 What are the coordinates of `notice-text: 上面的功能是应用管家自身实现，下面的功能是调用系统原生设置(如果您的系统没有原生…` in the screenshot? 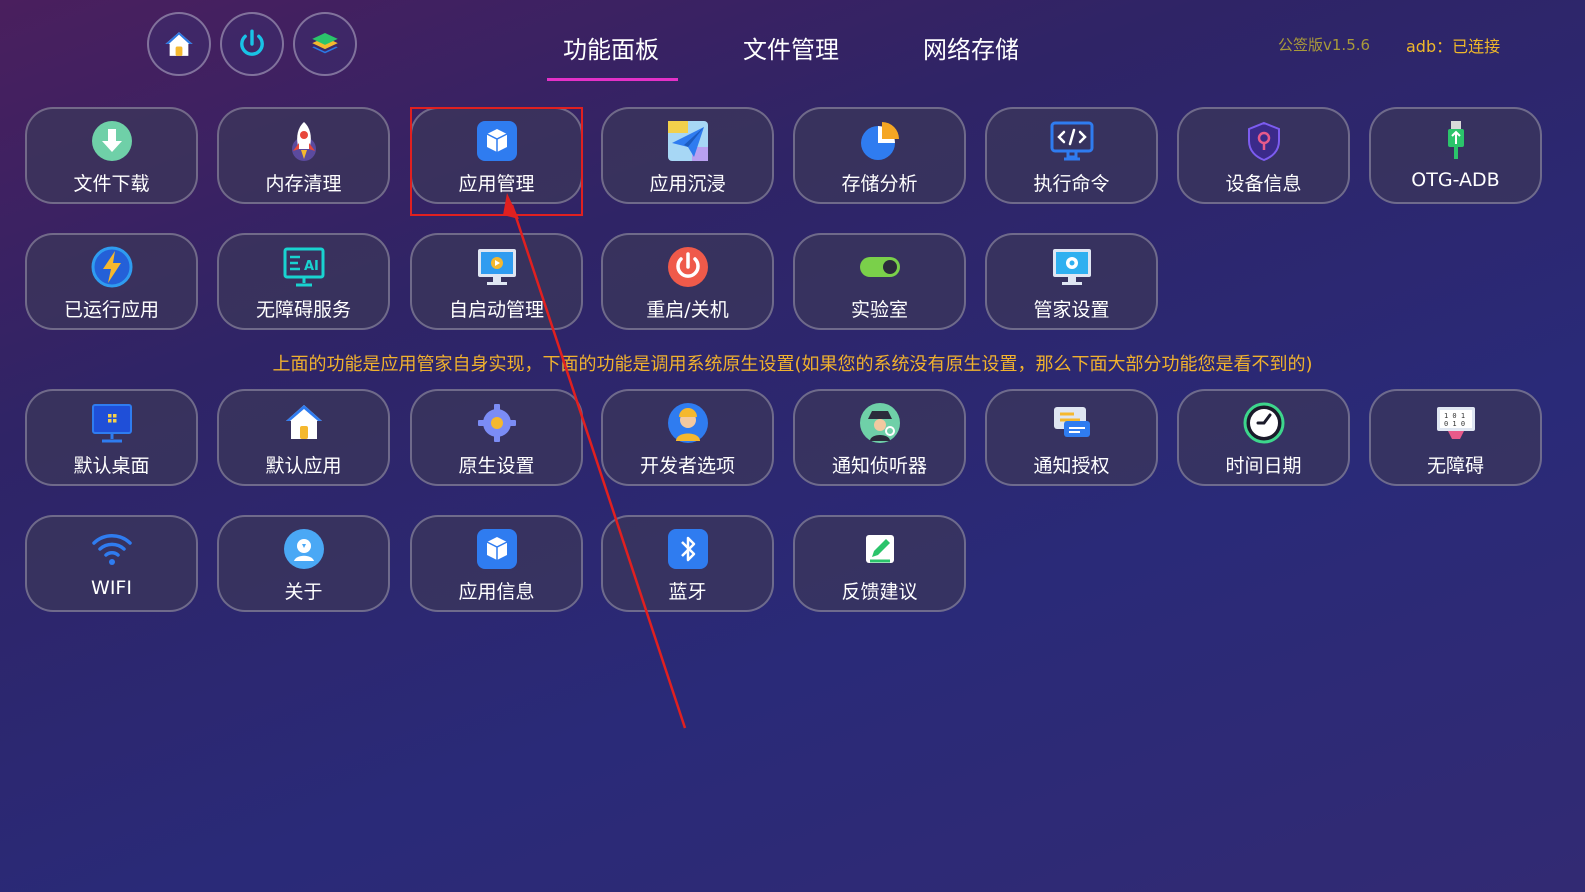 It's located at (792, 364).